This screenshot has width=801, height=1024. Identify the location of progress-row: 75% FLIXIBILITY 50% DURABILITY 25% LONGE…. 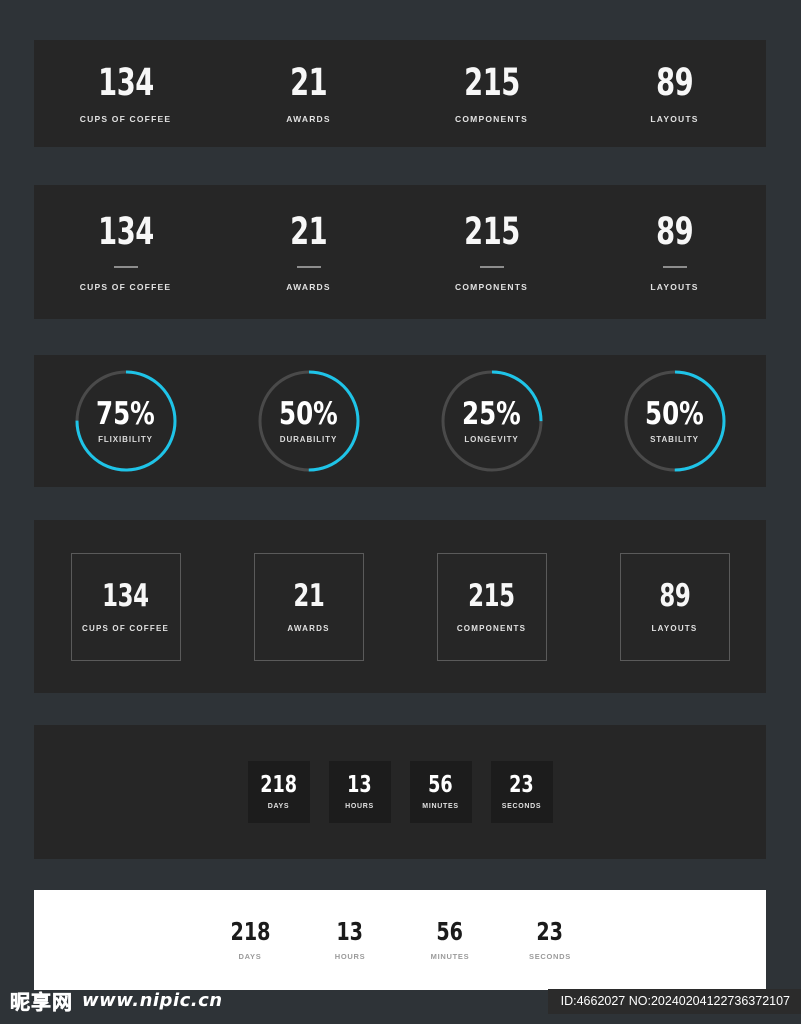
(400, 421).